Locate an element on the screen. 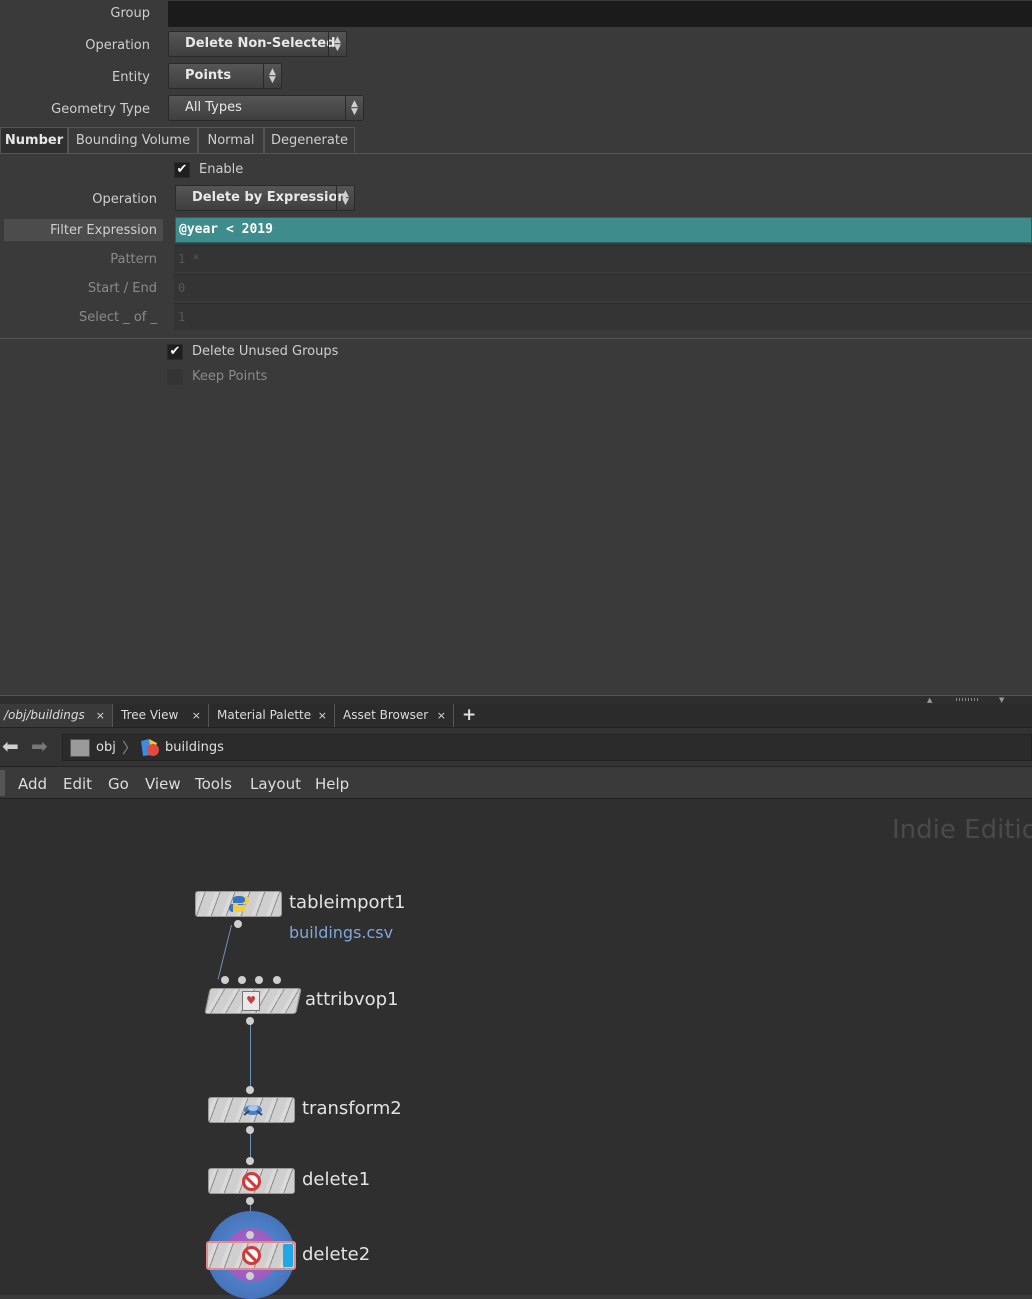  tab-obj-buildings: /obj/buildings × is located at coordinates (56, 715).